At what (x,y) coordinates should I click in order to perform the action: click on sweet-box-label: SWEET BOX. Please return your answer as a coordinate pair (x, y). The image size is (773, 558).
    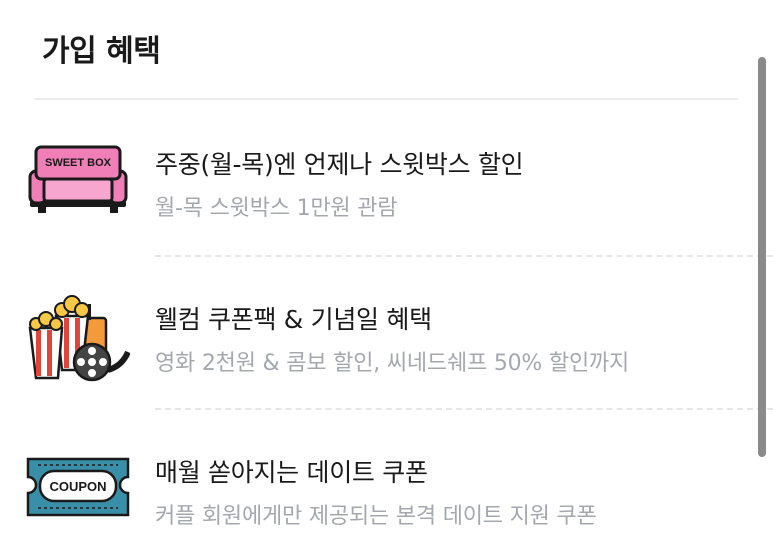
    Looking at the image, I should click on (78, 163).